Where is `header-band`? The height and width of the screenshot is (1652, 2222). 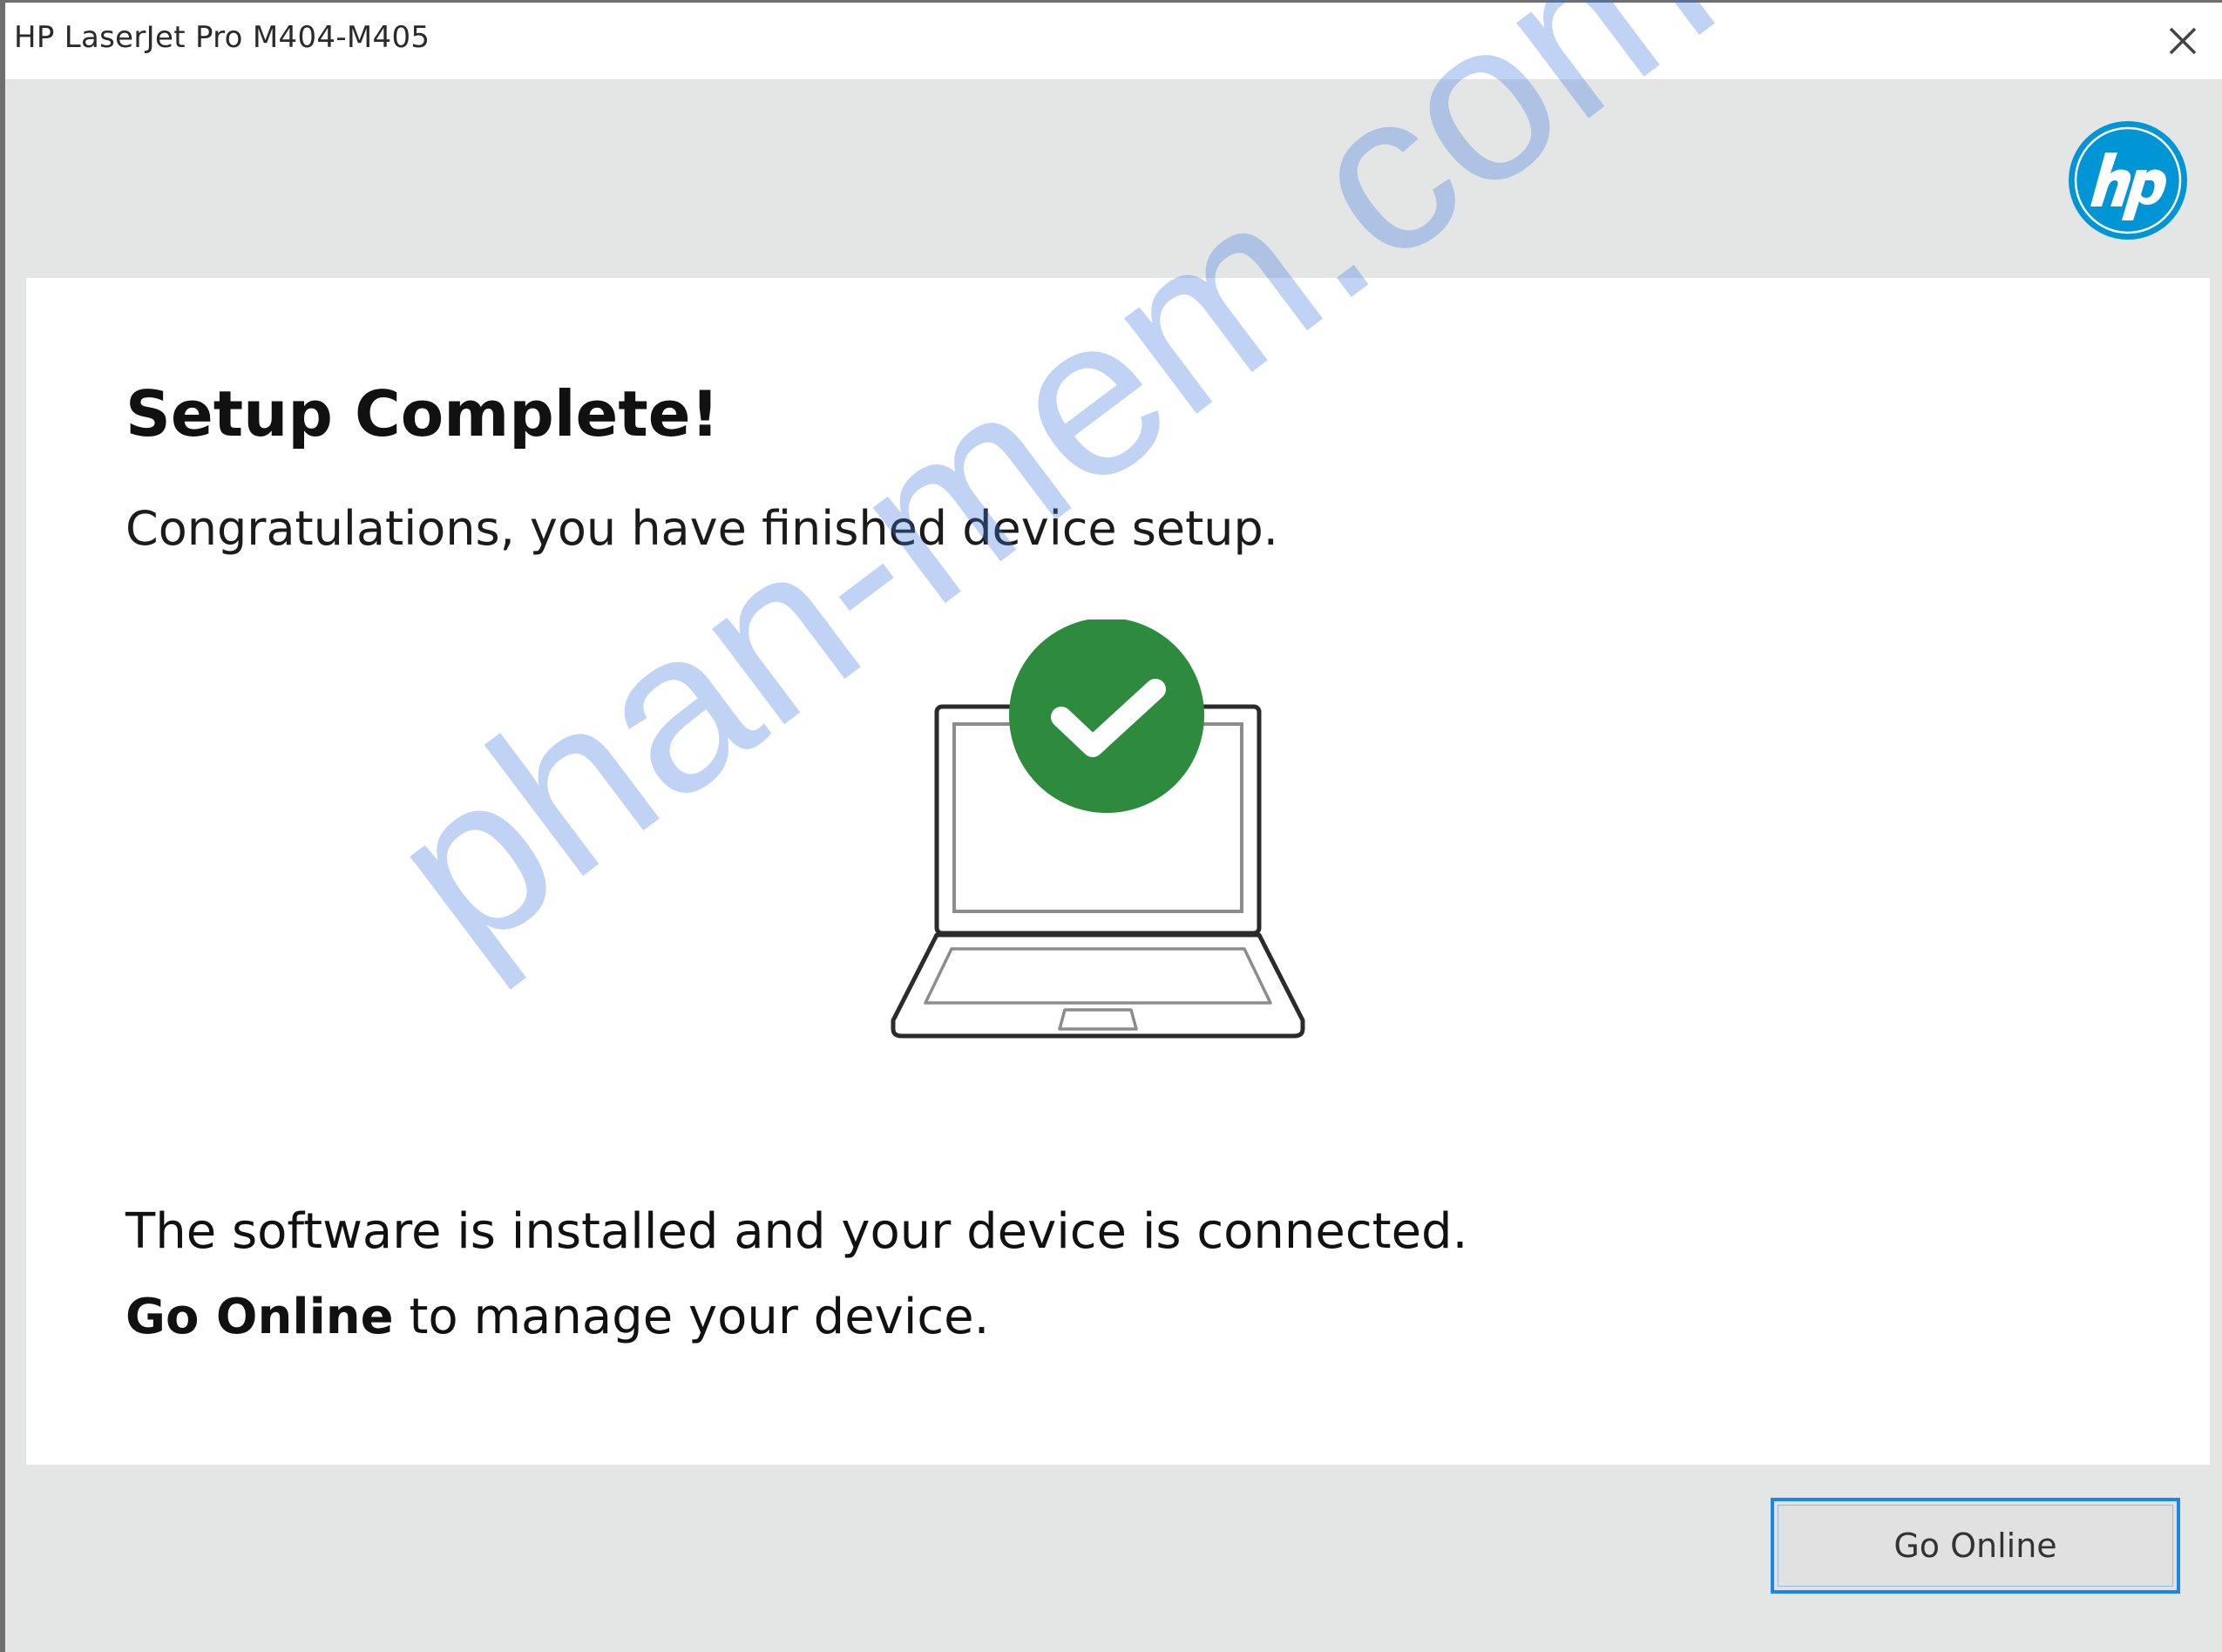
header-band is located at coordinates (1113, 175).